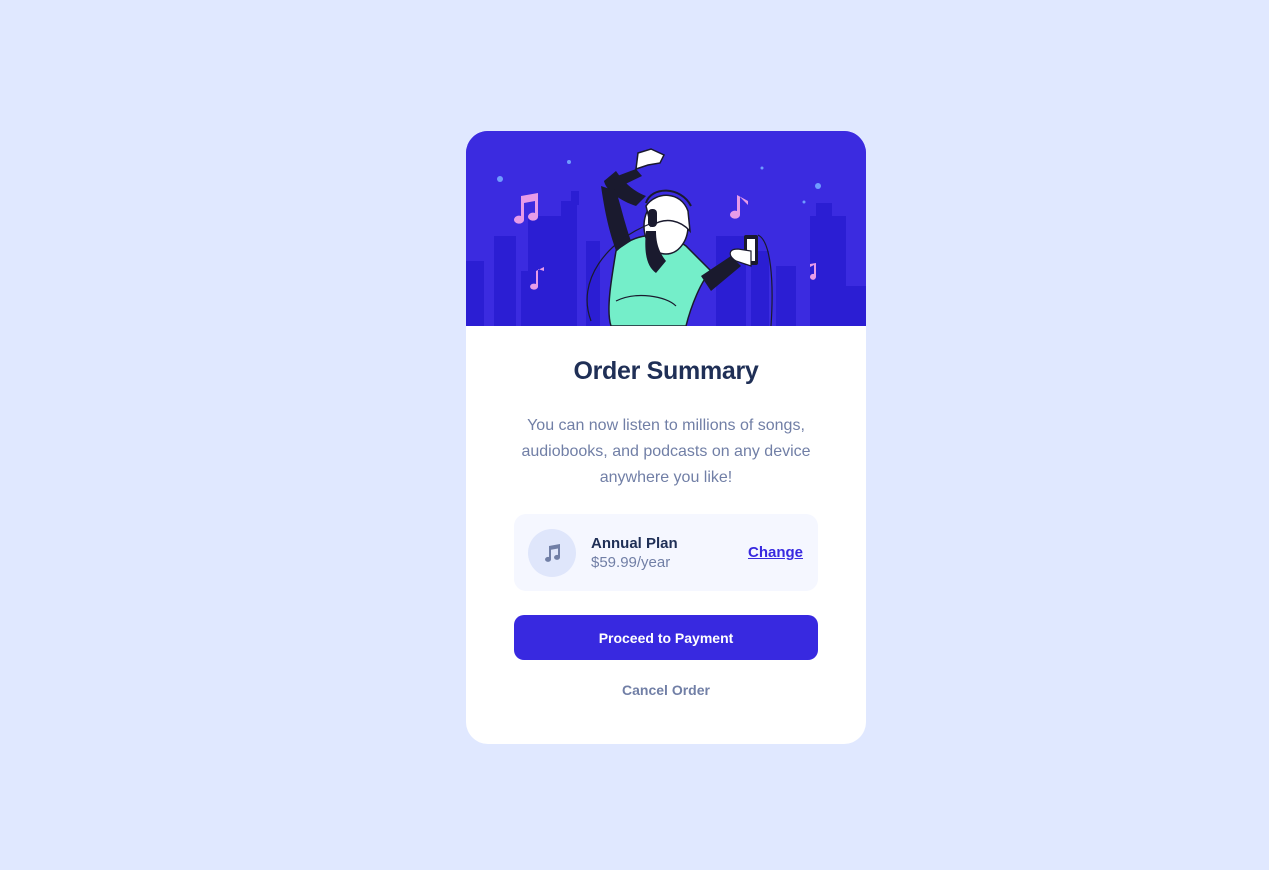 The image size is (1269, 870). What do you see at coordinates (631, 562) in the screenshot?
I see `plan-price: $59.99/year` at bounding box center [631, 562].